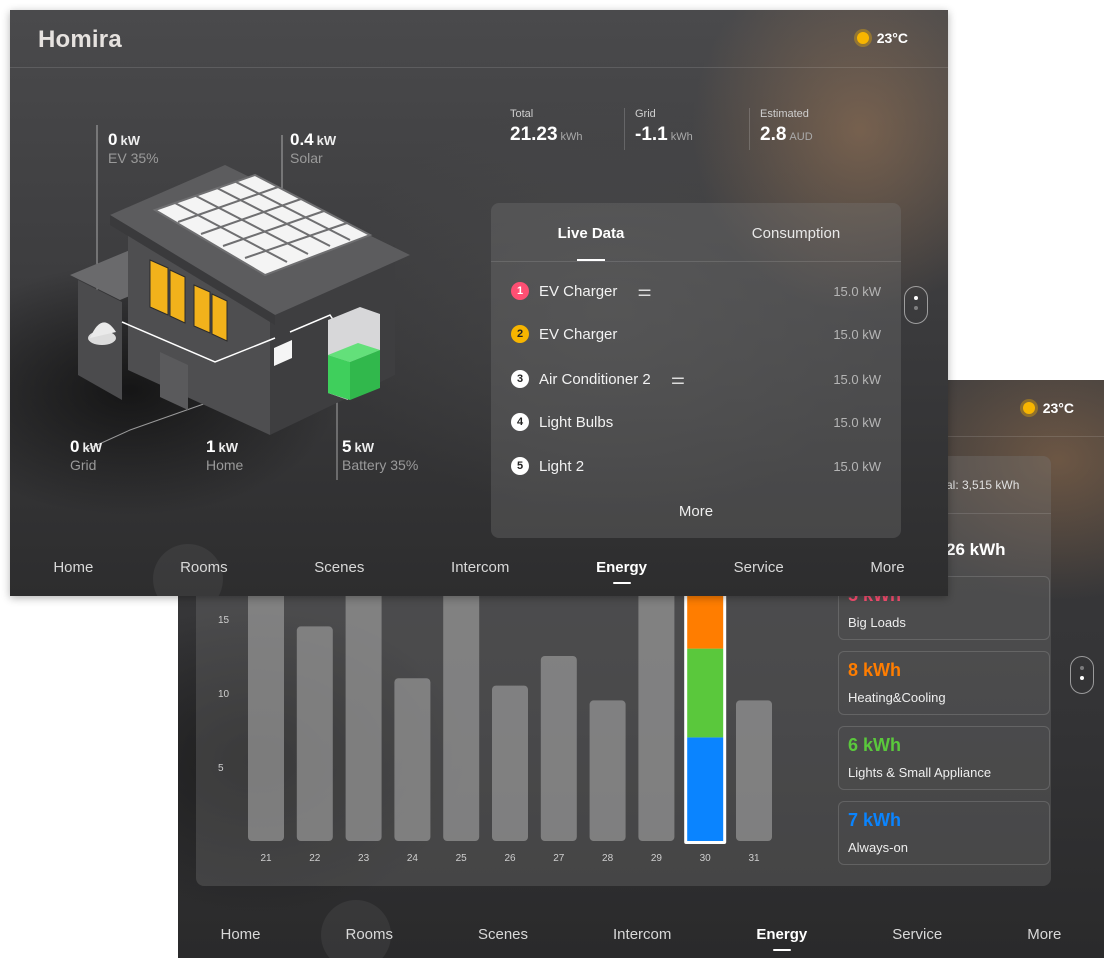 This screenshot has height=958, width=1104. I want to click on temperature: 23°C, so click(892, 38).